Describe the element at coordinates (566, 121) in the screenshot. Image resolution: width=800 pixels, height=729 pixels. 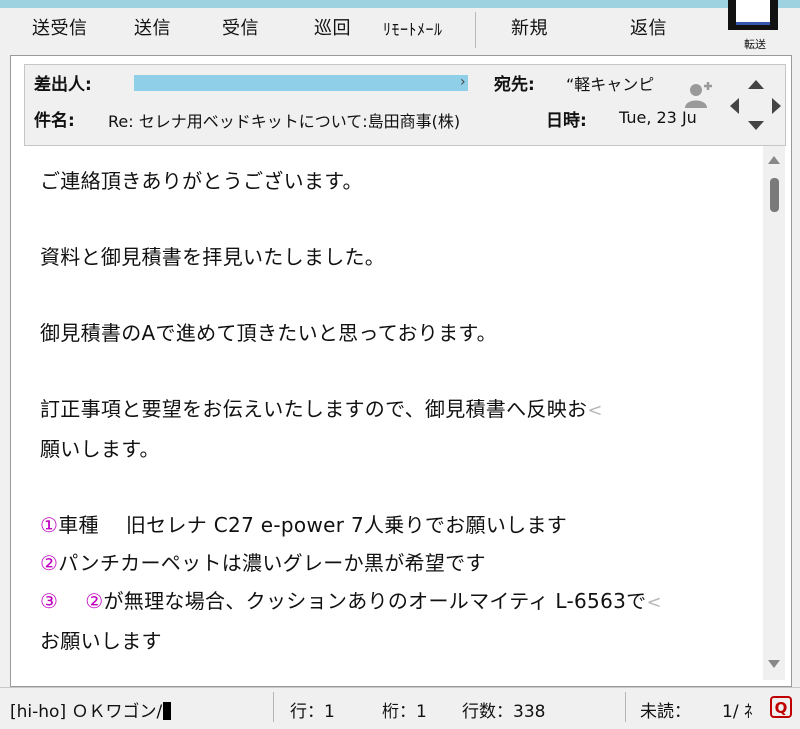
I see `date-label: 日時:` at that location.